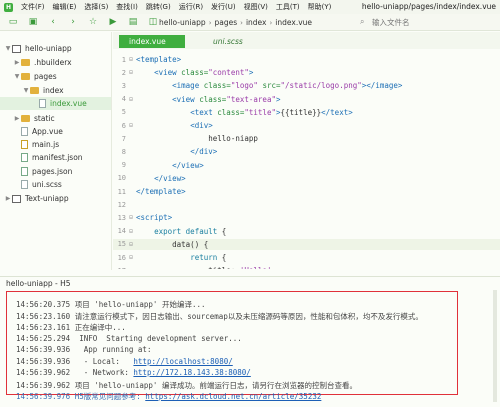  I want to click on log-link: http://localhost:8080/, so click(182, 361).